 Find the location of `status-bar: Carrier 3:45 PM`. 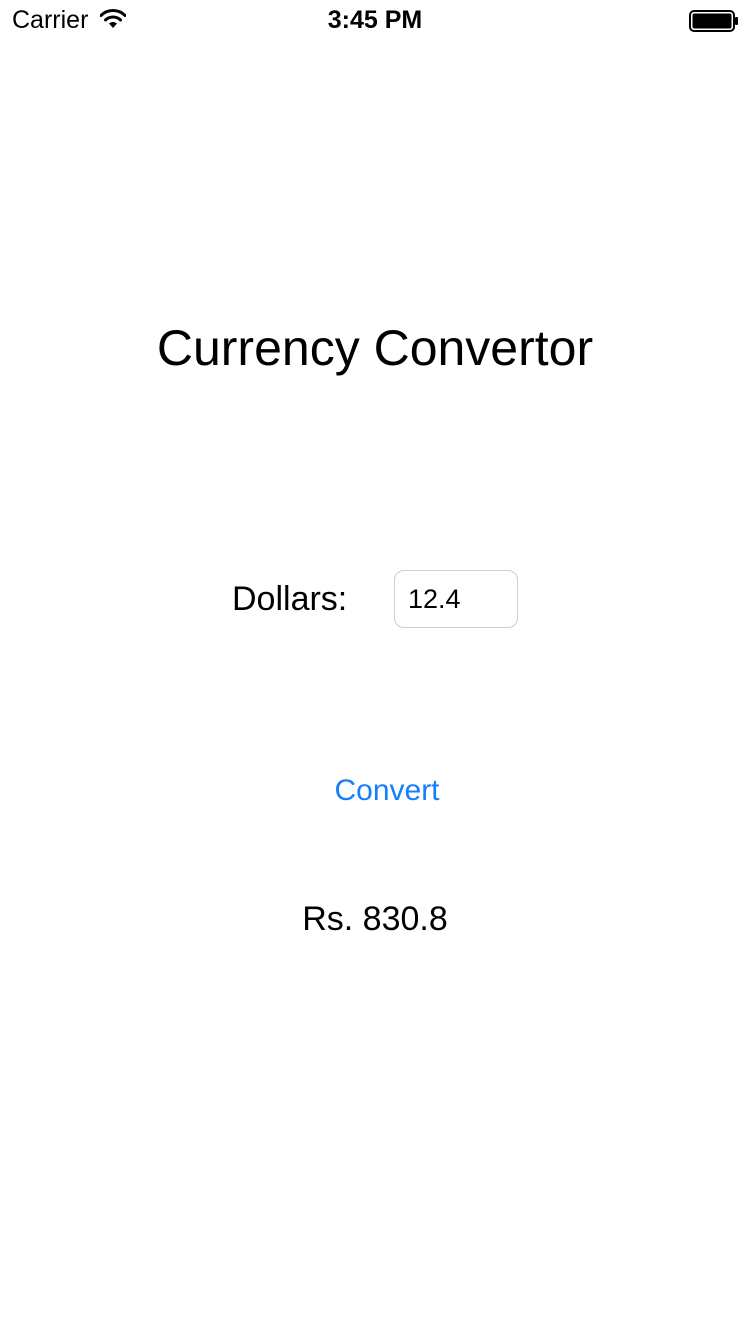

status-bar: Carrier 3:45 PM is located at coordinates (375, 20).